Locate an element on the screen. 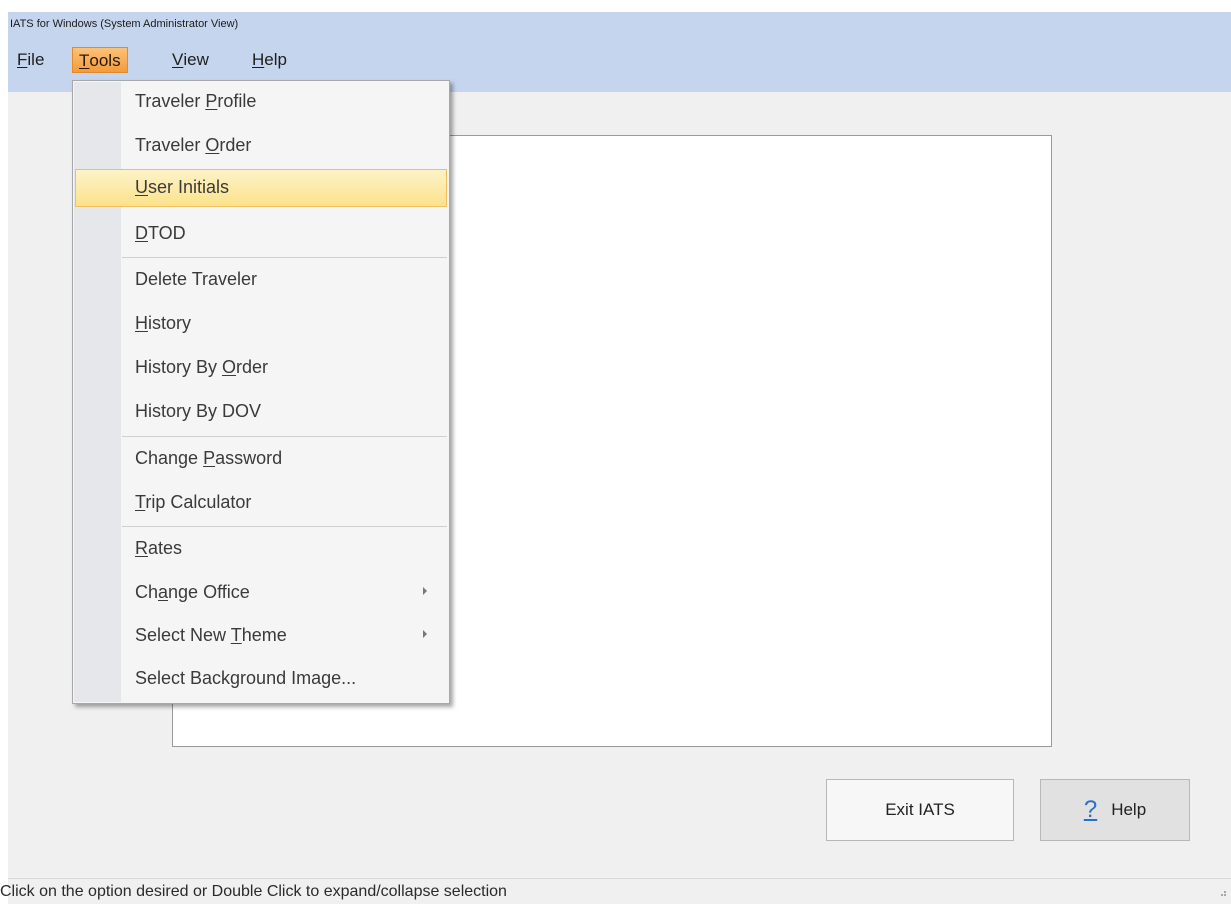 Image resolution: width=1231 pixels, height=904 pixels. menu-view: View is located at coordinates (190, 60).